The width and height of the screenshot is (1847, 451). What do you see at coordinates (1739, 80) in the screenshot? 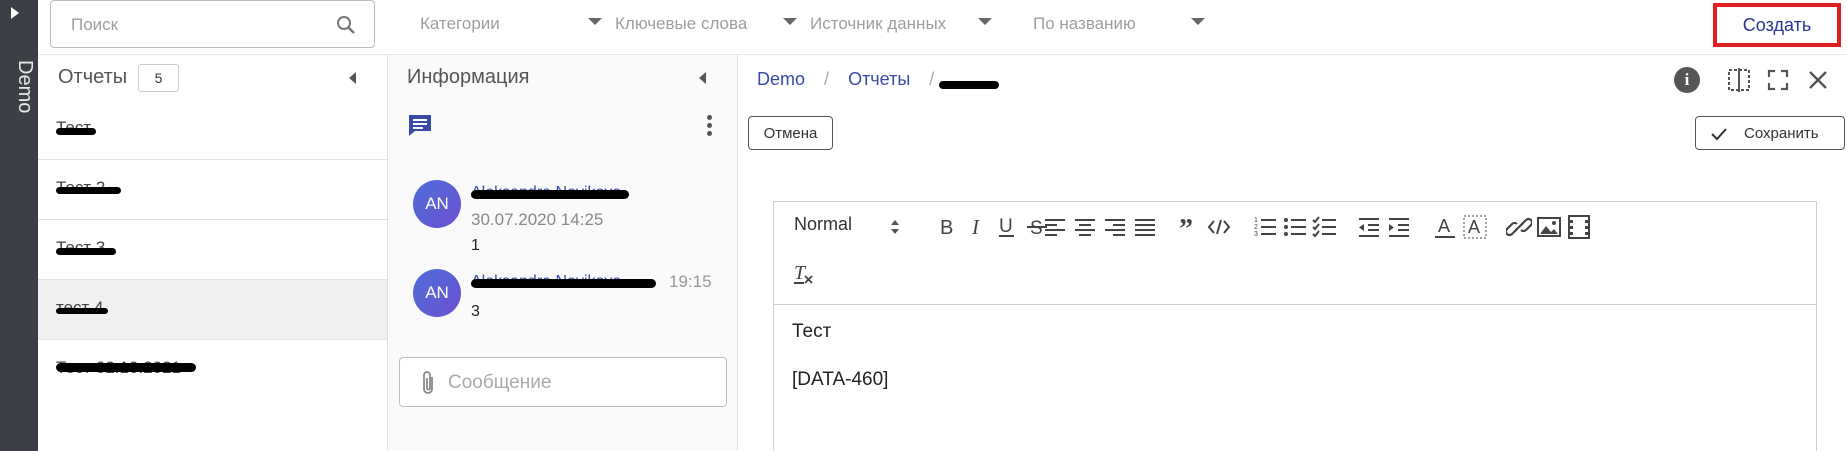
I see `split-view-icon` at bounding box center [1739, 80].